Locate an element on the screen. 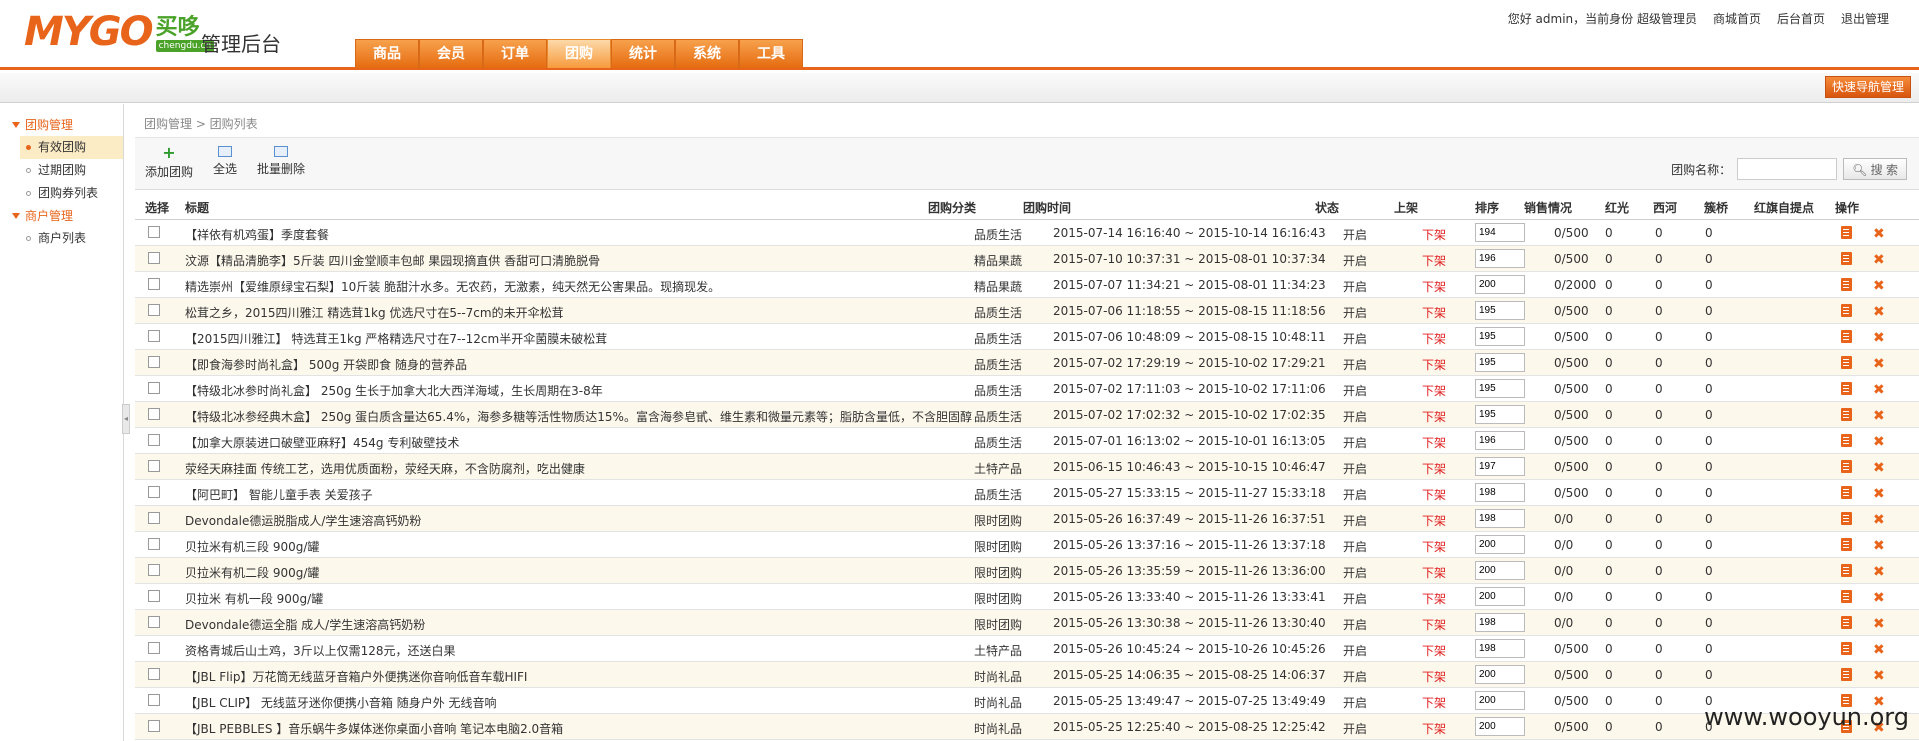 The height and width of the screenshot is (741, 1919). sidebar-collapse-handle: ◂ is located at coordinates (126, 419).